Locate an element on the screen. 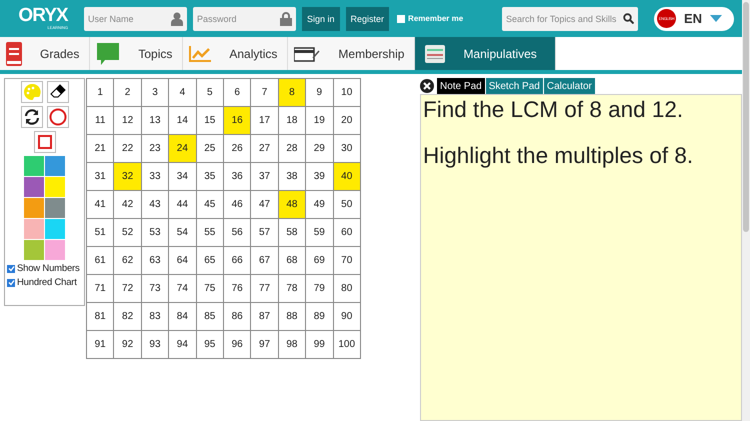  chart-cell: 85 is located at coordinates (210, 317).